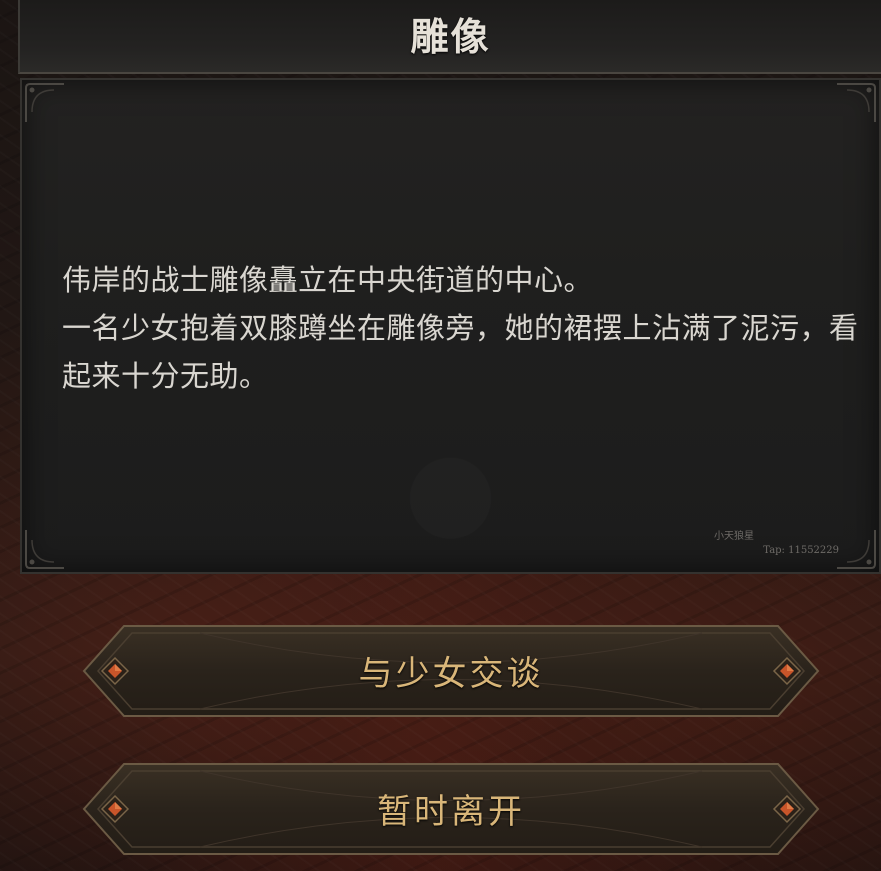 This screenshot has width=881, height=871. What do you see at coordinates (328, 280) in the screenshot?
I see `description-line: 伟岸的战士雕像矗立在中央街道的中心。` at bounding box center [328, 280].